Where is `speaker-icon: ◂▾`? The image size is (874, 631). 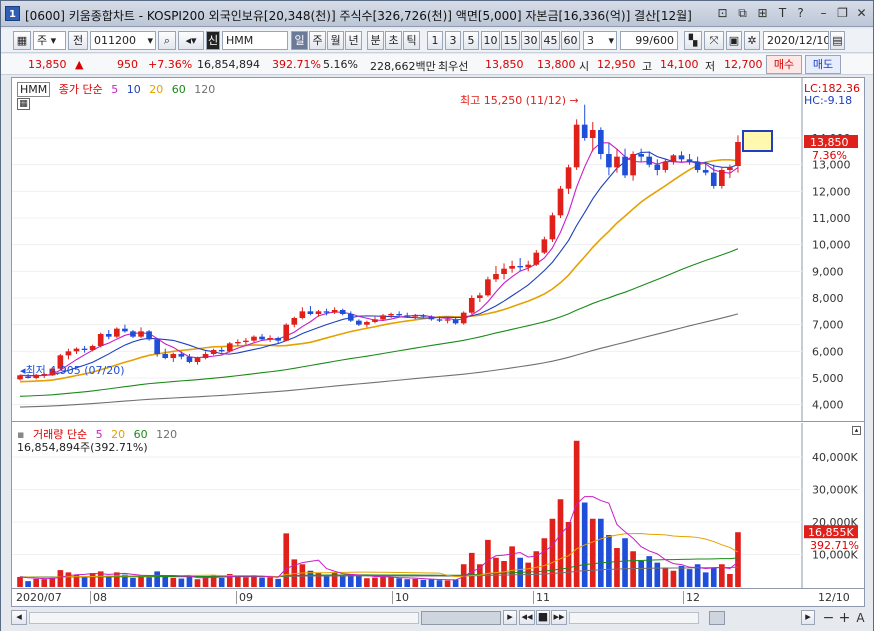 speaker-icon: ◂▾ is located at coordinates (191, 40).